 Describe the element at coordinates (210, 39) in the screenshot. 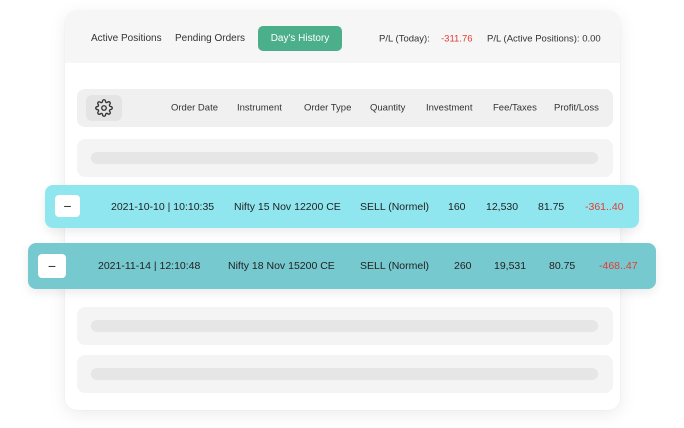

I see `tab-pending-orders: Pending Orders` at that location.